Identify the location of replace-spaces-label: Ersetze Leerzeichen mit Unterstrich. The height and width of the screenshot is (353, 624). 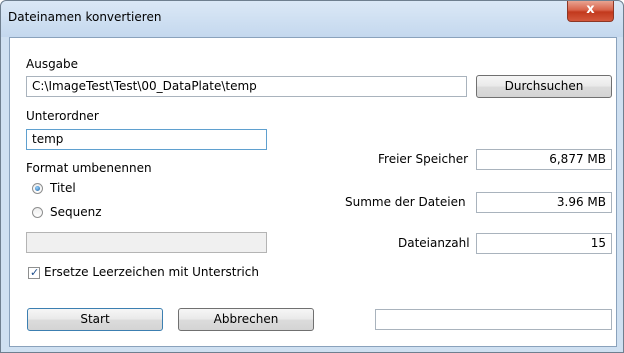
(151, 272).